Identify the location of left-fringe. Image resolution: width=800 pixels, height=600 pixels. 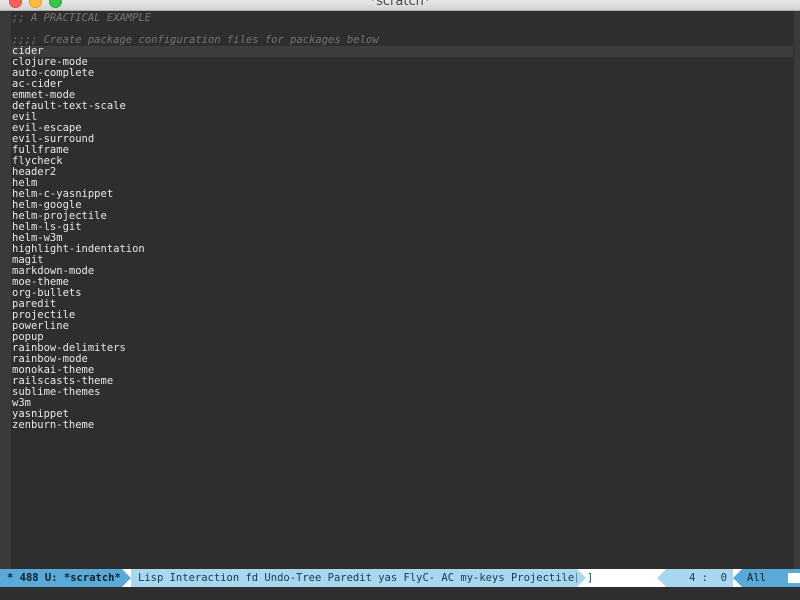
(5, 290).